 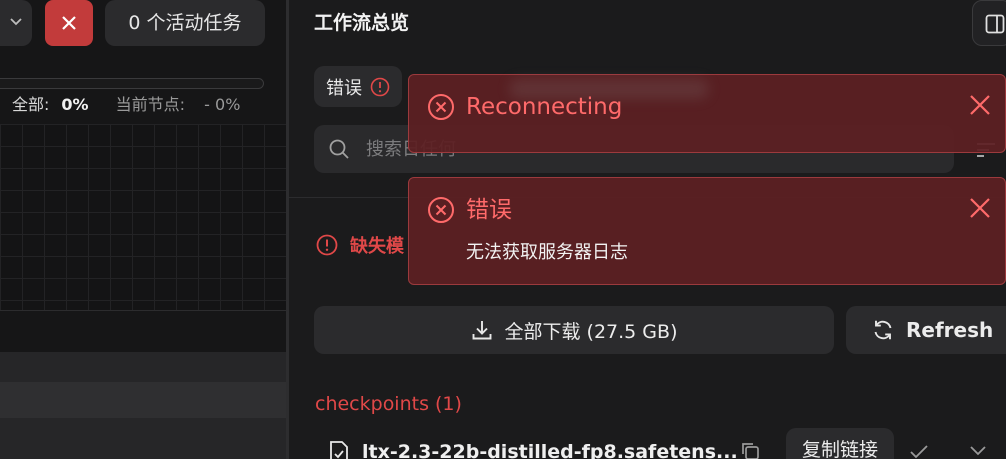 What do you see at coordinates (950, 330) in the screenshot?
I see `refresh-label: Refresh` at bounding box center [950, 330].